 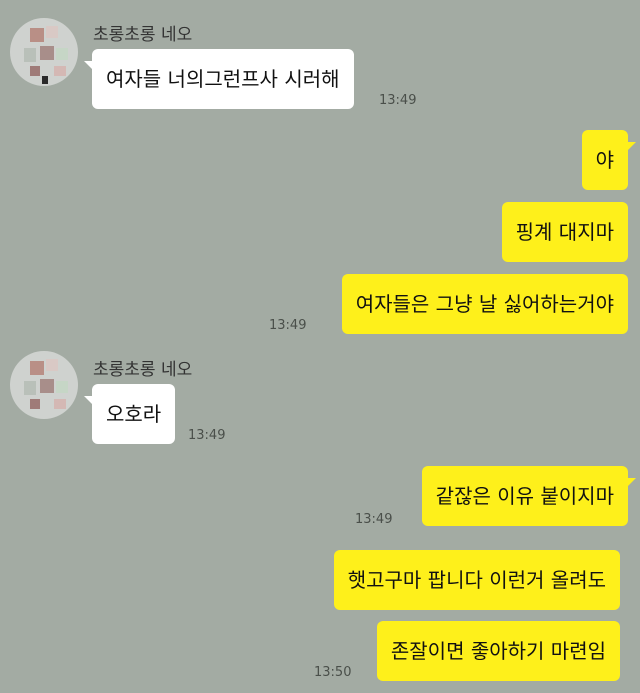 What do you see at coordinates (484, 304) in the screenshot?
I see `message-bubble: 여자들은 그냥 날 싫어하는거야` at bounding box center [484, 304].